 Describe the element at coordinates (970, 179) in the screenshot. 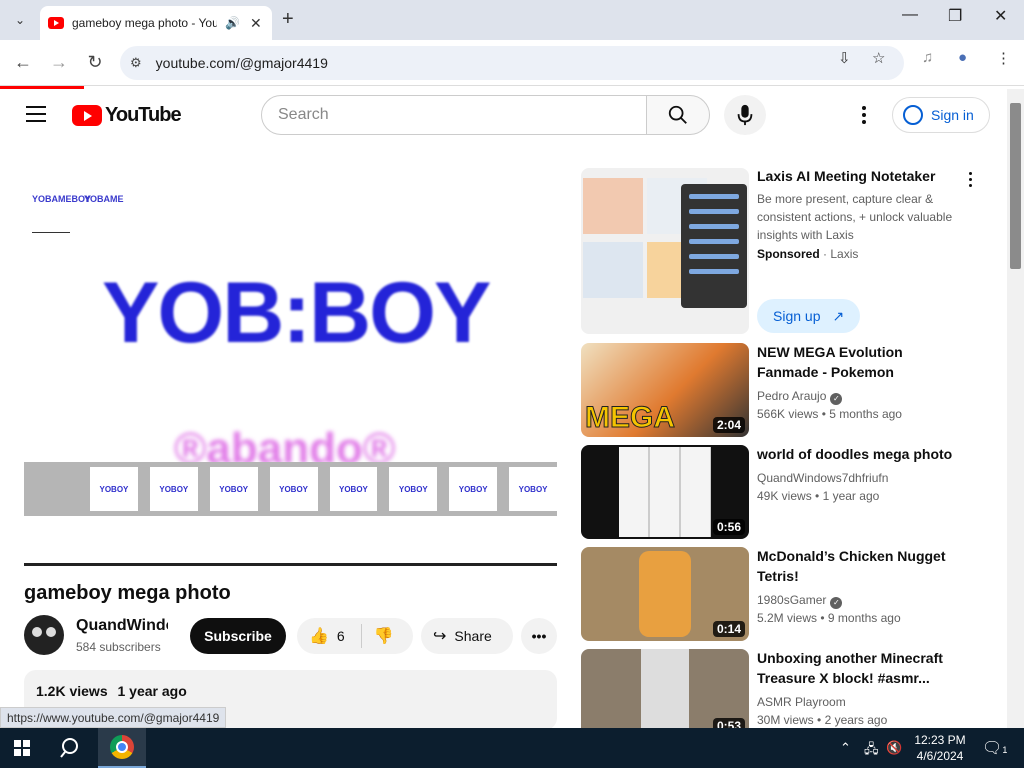

I see `ad-more-icon` at that location.